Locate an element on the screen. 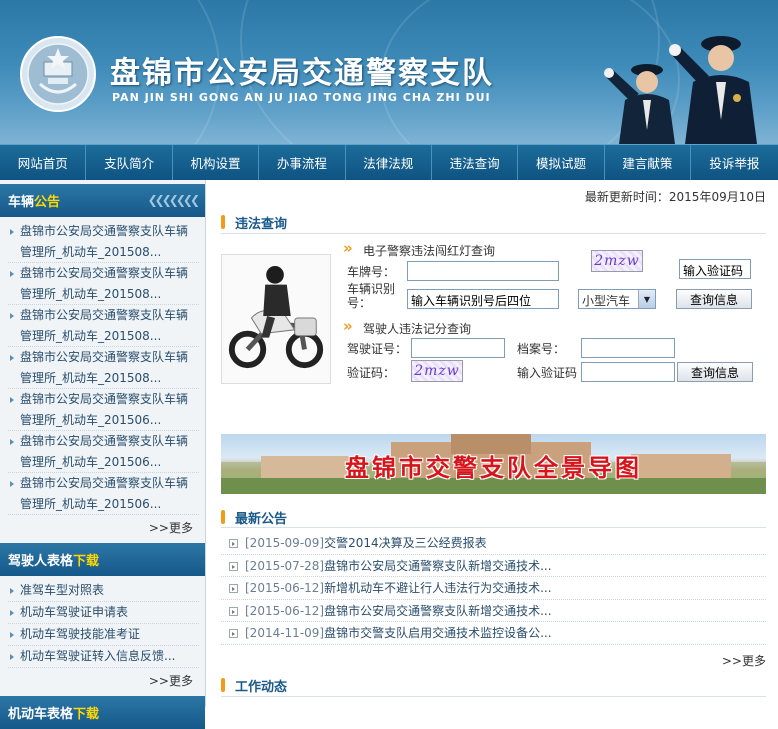 The width and height of the screenshot is (778, 729). license-input is located at coordinates (458, 348).